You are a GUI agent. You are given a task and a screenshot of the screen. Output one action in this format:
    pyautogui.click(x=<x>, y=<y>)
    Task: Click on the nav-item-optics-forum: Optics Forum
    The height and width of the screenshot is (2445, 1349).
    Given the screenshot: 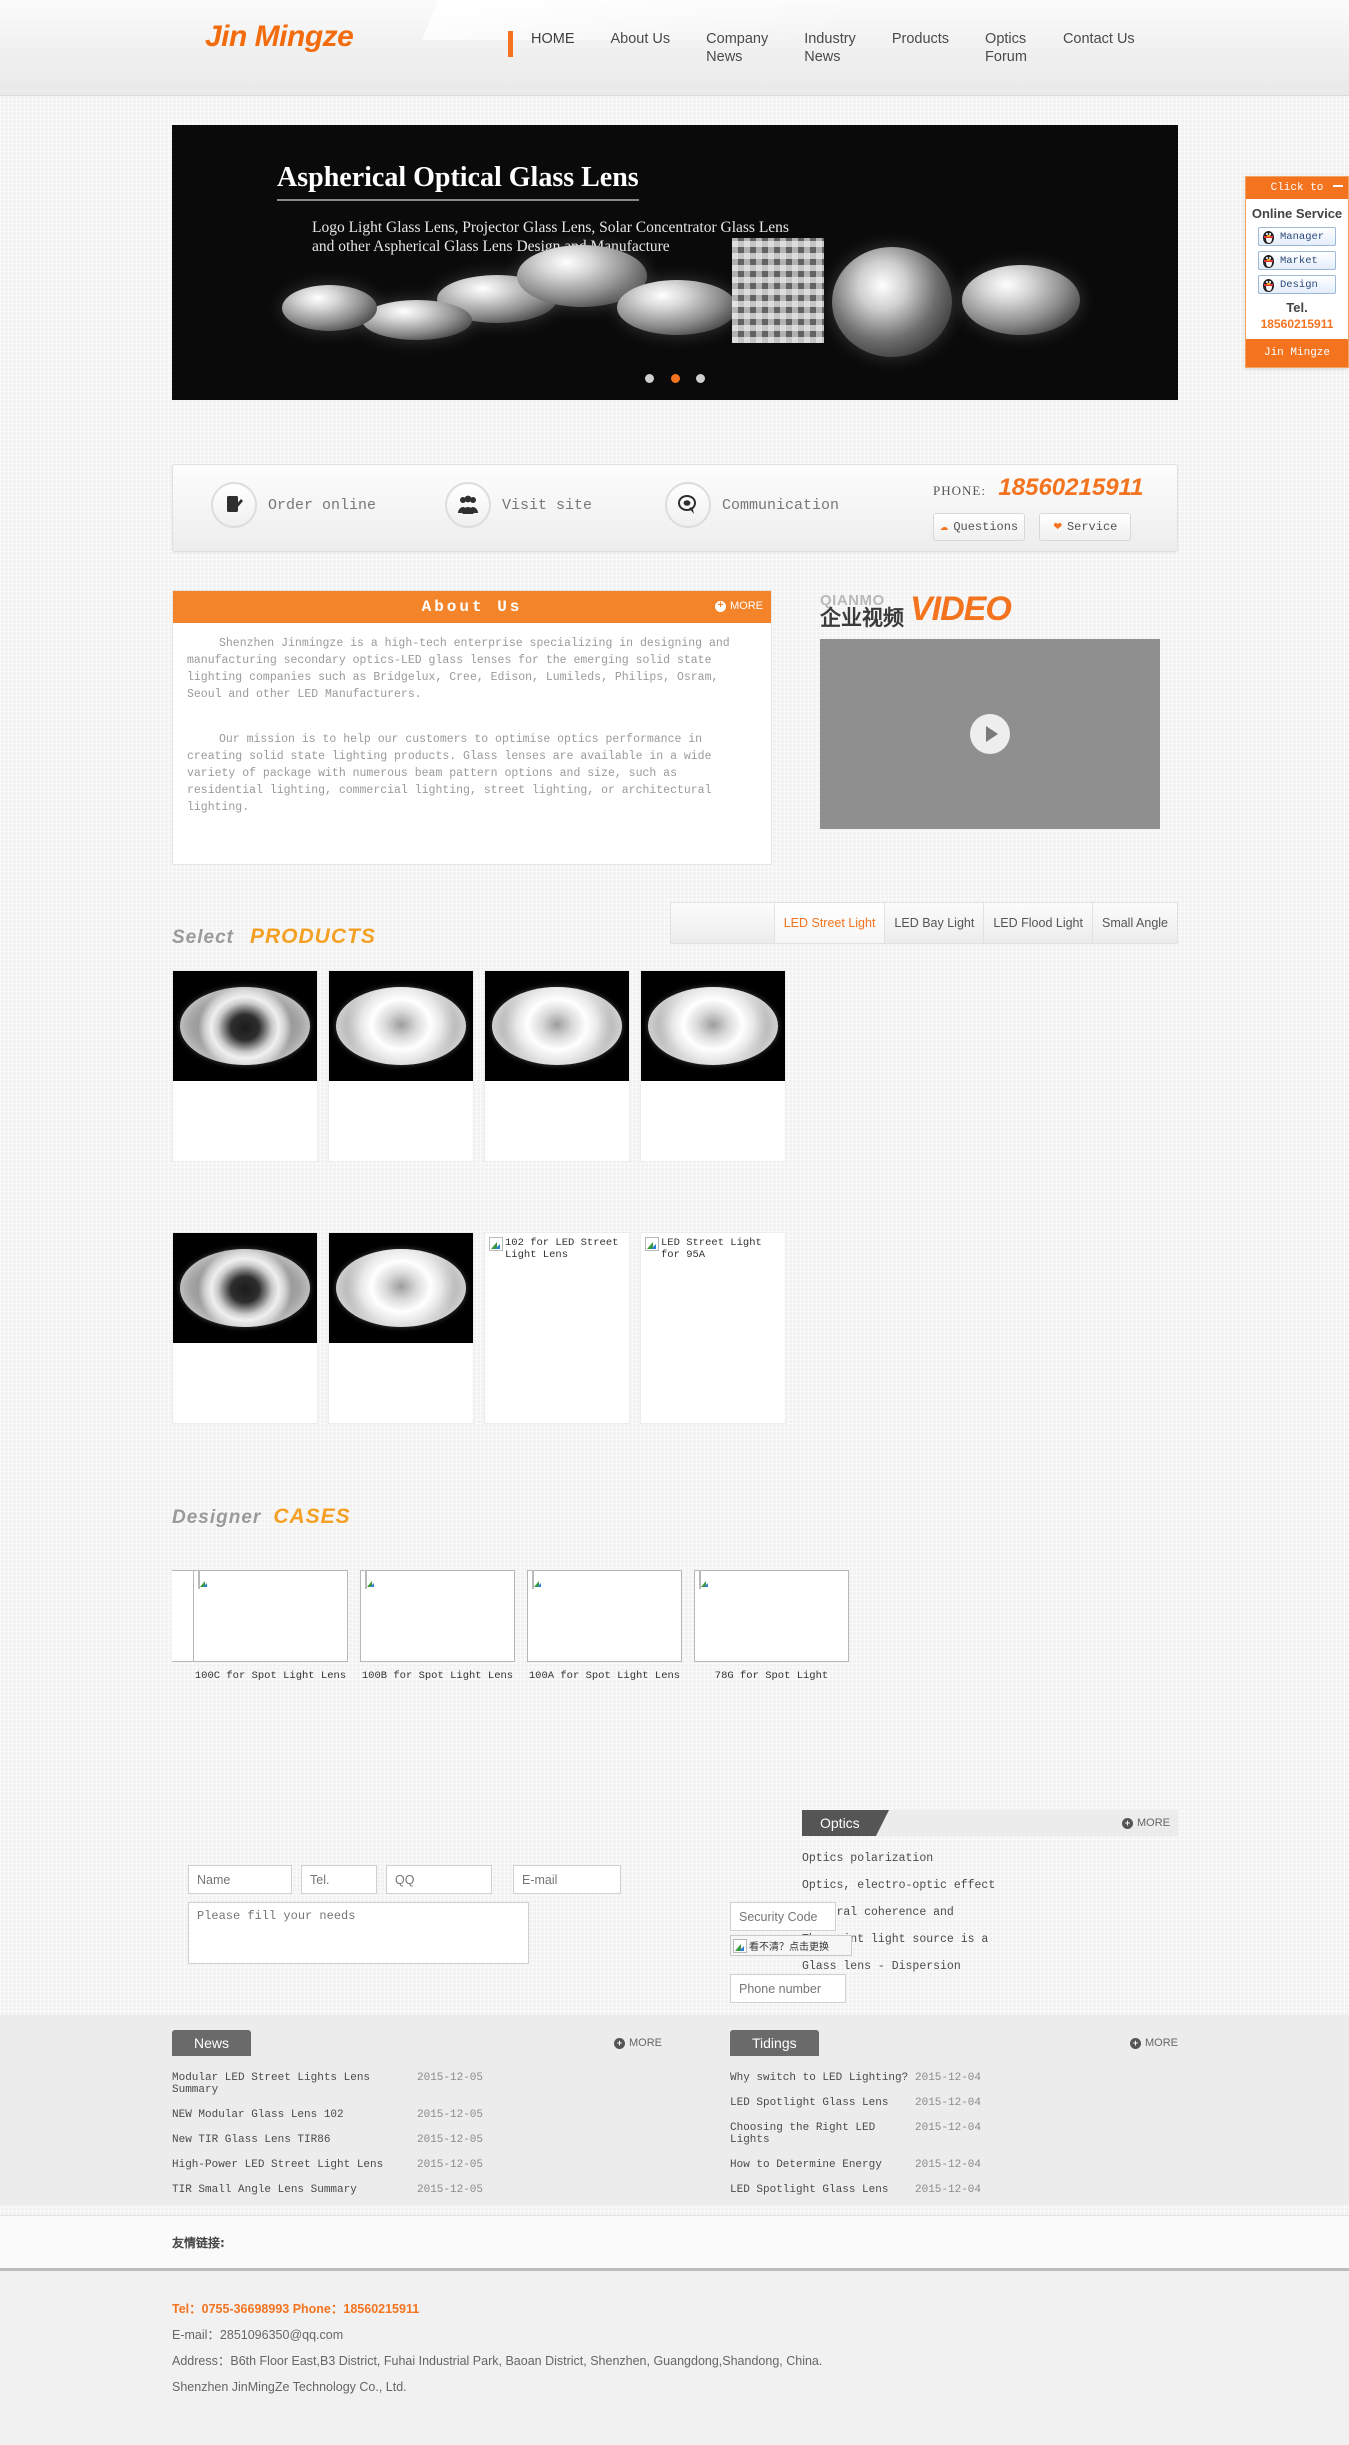 What is the action you would take?
    pyautogui.click(x=1006, y=48)
    